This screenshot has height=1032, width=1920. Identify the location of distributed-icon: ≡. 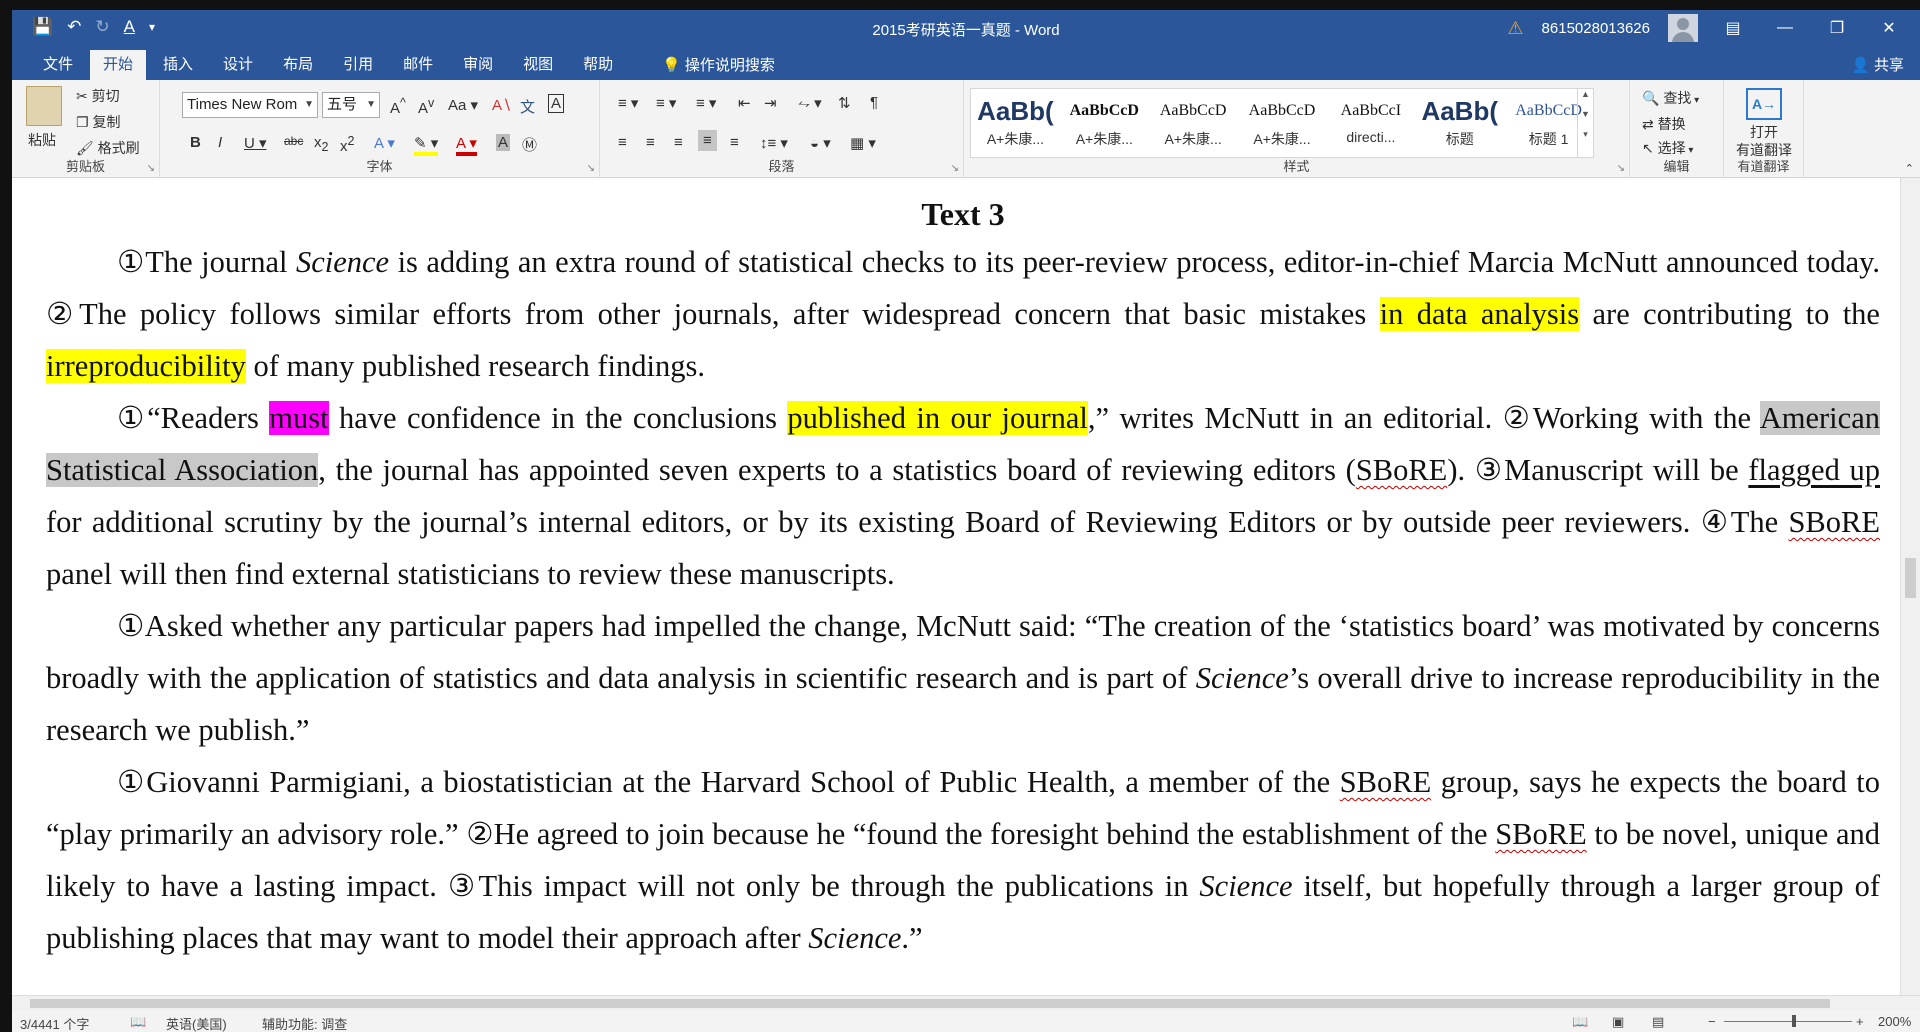
(734, 142).